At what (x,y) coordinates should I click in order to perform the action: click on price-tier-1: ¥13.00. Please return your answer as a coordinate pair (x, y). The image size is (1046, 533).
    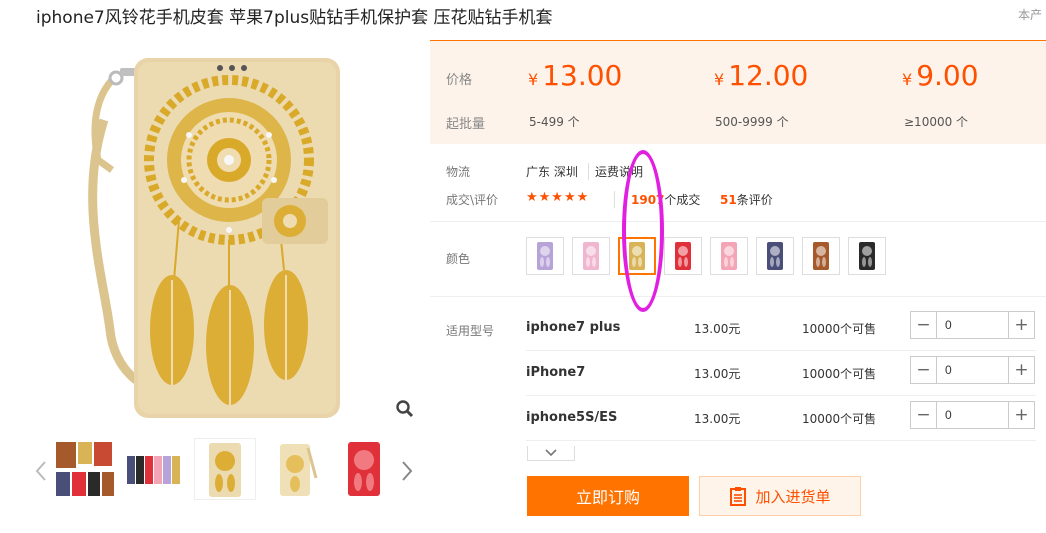
    Looking at the image, I should click on (575, 75).